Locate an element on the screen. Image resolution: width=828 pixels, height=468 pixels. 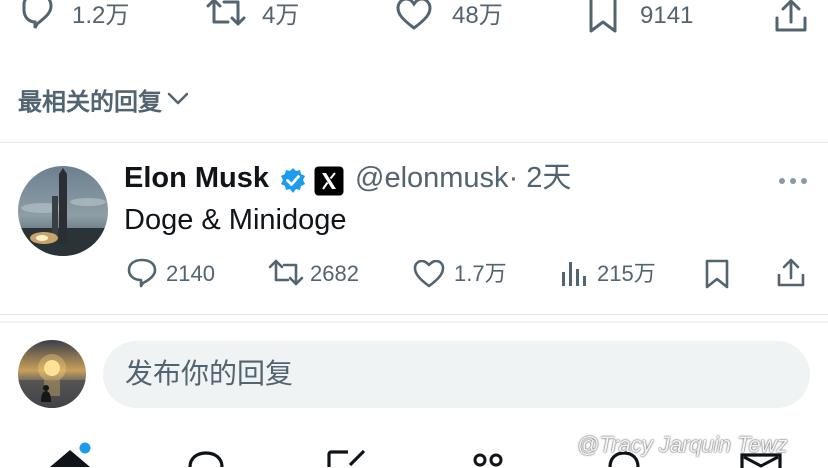
watermark-text: @Tracy Jarquin Tewz is located at coordinates (682, 444).